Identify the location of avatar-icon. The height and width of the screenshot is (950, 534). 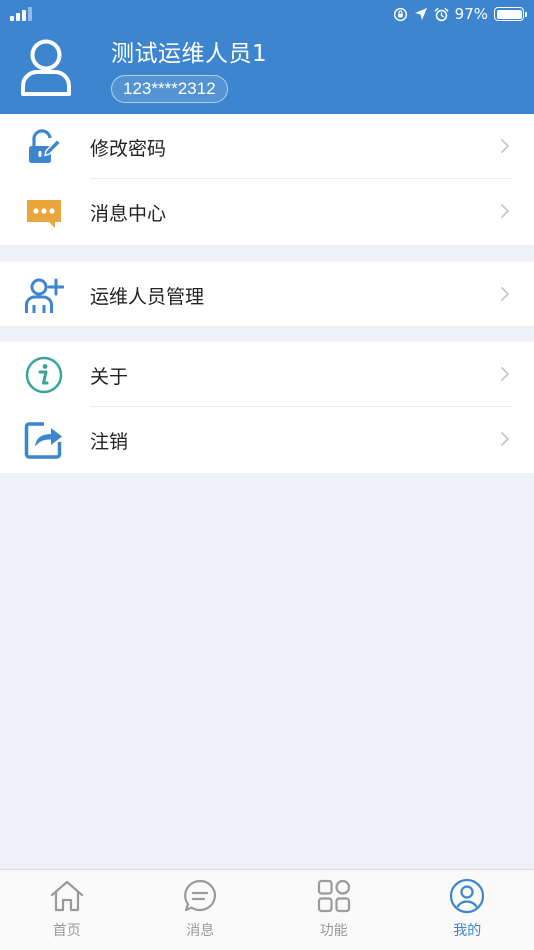
(46, 67).